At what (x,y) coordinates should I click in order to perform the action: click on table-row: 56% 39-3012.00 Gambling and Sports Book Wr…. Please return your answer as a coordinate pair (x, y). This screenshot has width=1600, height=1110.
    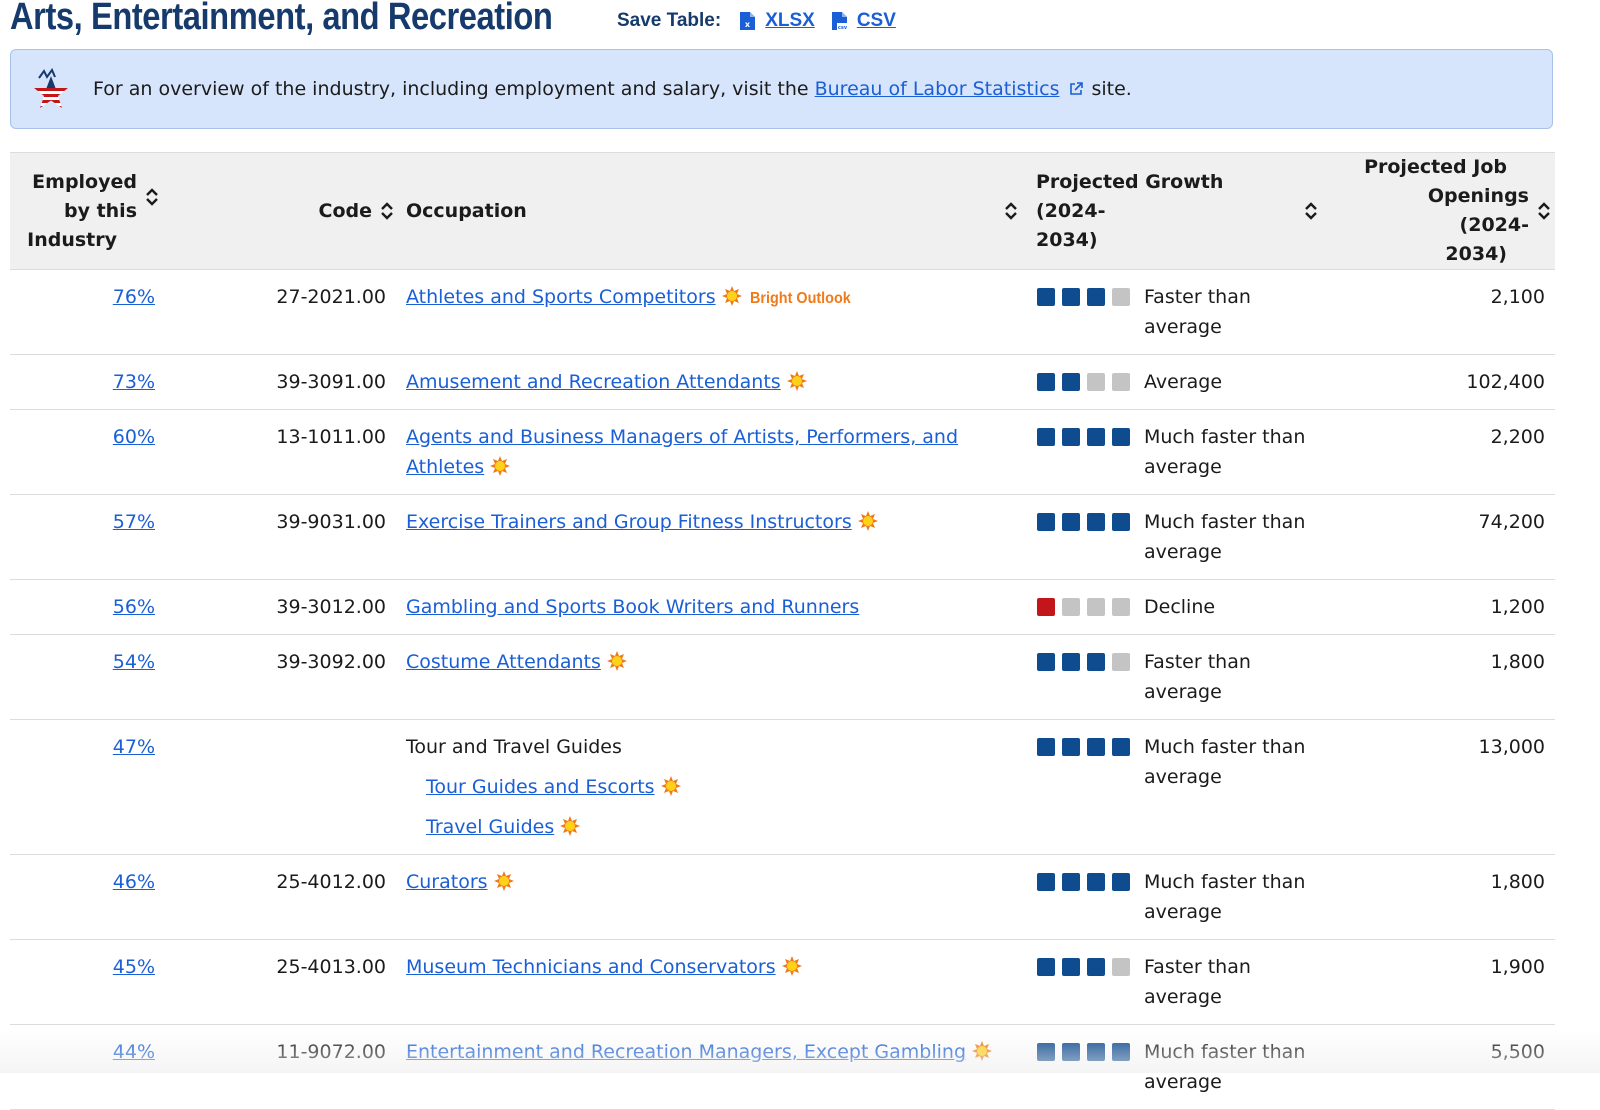
    Looking at the image, I should click on (782, 607).